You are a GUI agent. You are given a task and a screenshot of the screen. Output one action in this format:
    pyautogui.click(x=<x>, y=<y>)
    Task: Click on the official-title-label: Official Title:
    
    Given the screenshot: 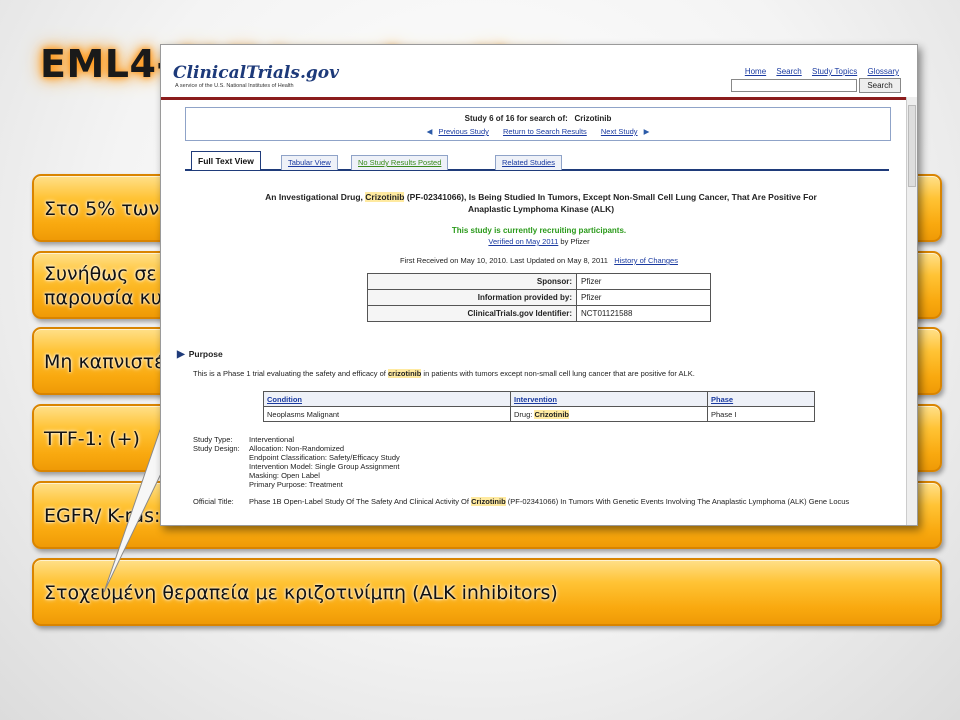 What is the action you would take?
    pyautogui.click(x=213, y=501)
    